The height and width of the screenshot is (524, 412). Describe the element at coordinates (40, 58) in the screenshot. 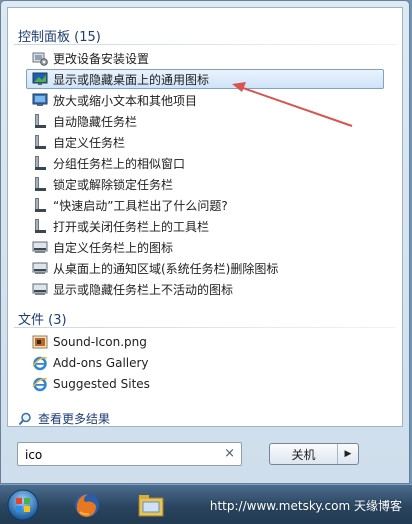

I see `device-settings-icon` at that location.